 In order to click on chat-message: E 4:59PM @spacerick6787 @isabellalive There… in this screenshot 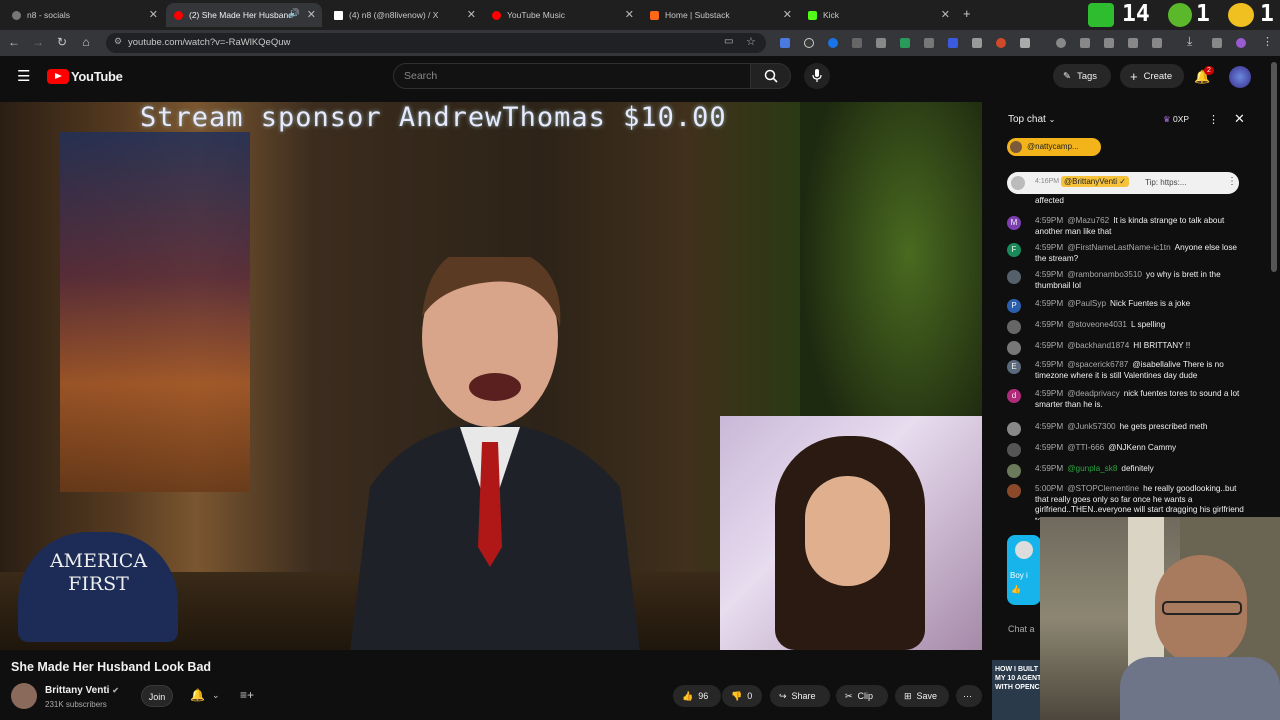, I will do `click(1126, 370)`.